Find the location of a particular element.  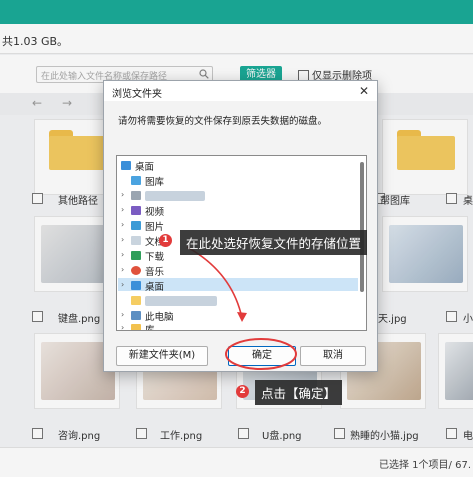

tree-item-label: 图片 is located at coordinates (155, 227).